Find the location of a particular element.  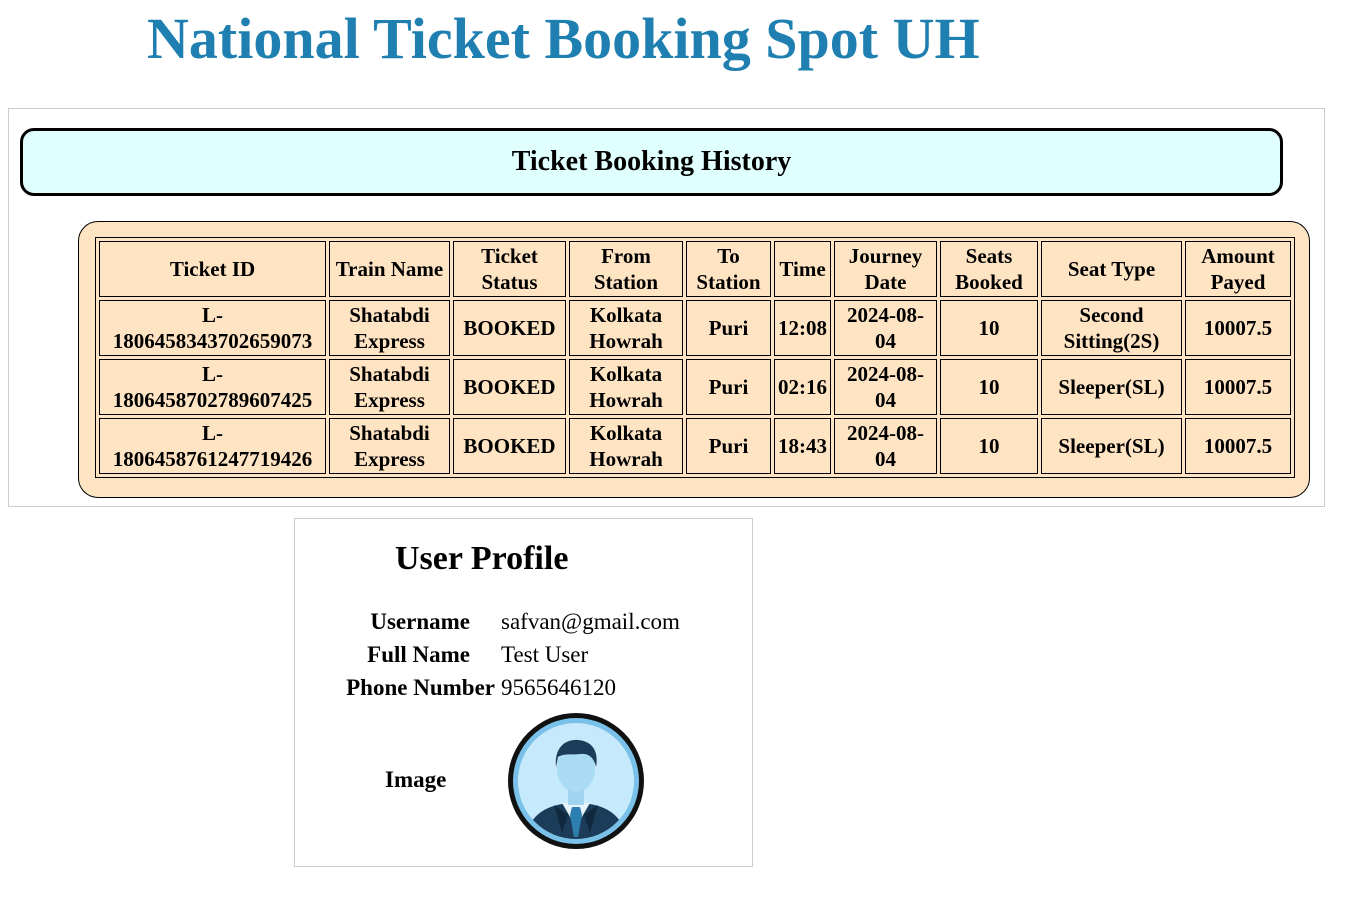

column-header-line: Payed is located at coordinates (1238, 282).